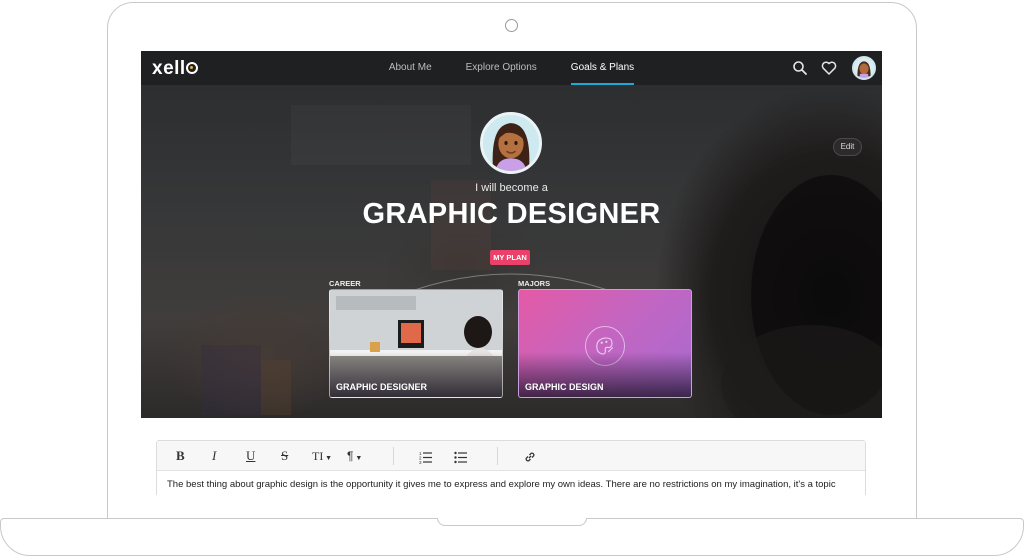  Describe the element at coordinates (800, 68) in the screenshot. I see `search-icon` at that location.